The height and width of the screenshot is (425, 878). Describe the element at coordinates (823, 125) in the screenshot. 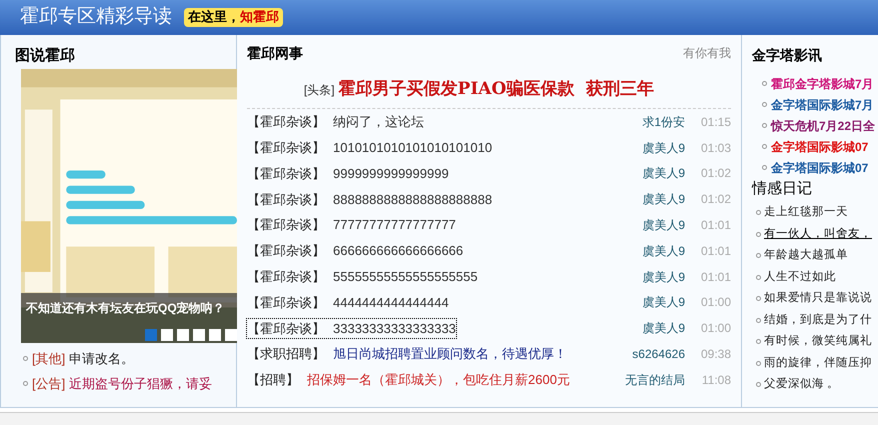

I see `movie-link: 惊天危机7月22日全` at that location.